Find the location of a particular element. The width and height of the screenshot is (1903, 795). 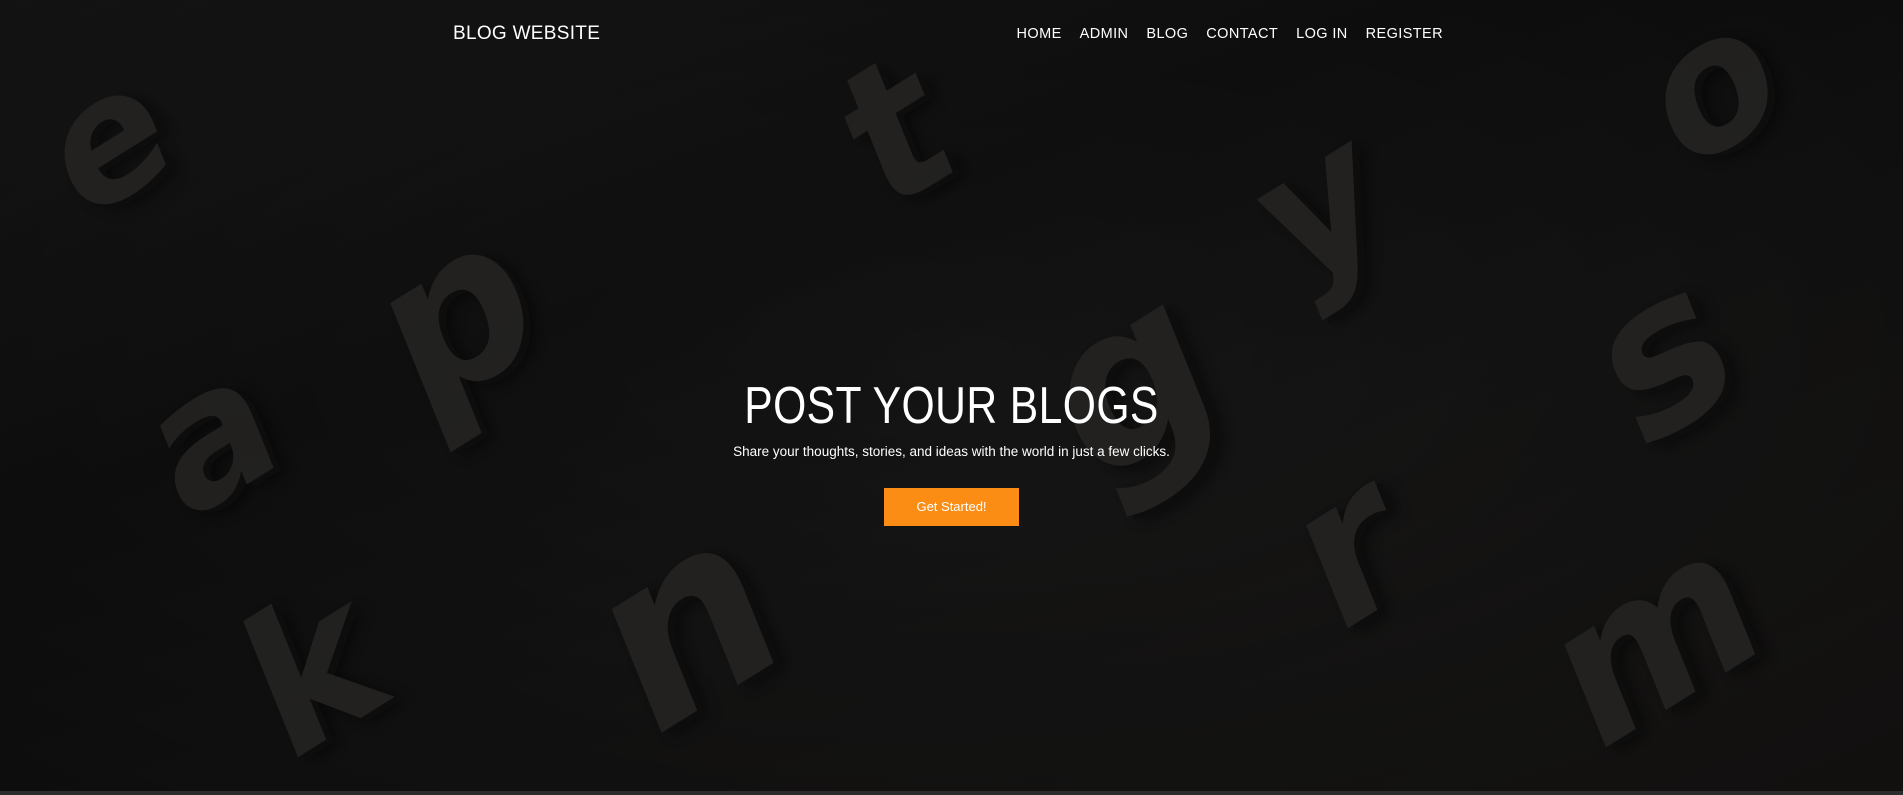

nav-link-login: LOG IN is located at coordinates (1322, 34).